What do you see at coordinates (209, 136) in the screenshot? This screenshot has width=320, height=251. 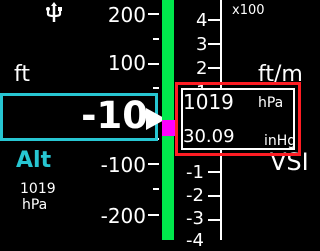 I see `baro-inhg-value: 30.09` at bounding box center [209, 136].